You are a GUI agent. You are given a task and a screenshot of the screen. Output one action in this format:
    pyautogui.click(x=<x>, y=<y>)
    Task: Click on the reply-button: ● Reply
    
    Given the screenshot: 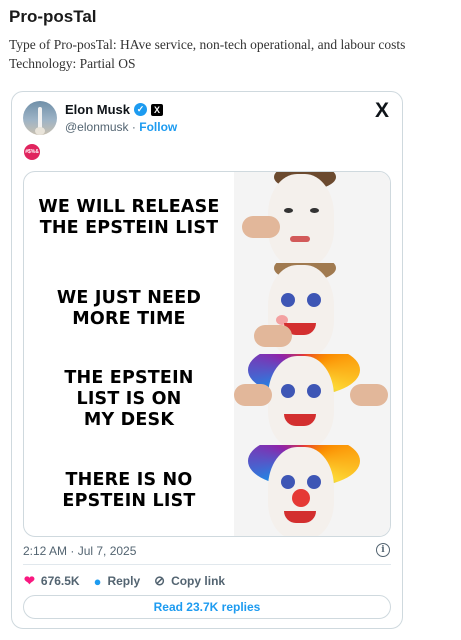 What is the action you would take?
    pyautogui.click(x=117, y=581)
    